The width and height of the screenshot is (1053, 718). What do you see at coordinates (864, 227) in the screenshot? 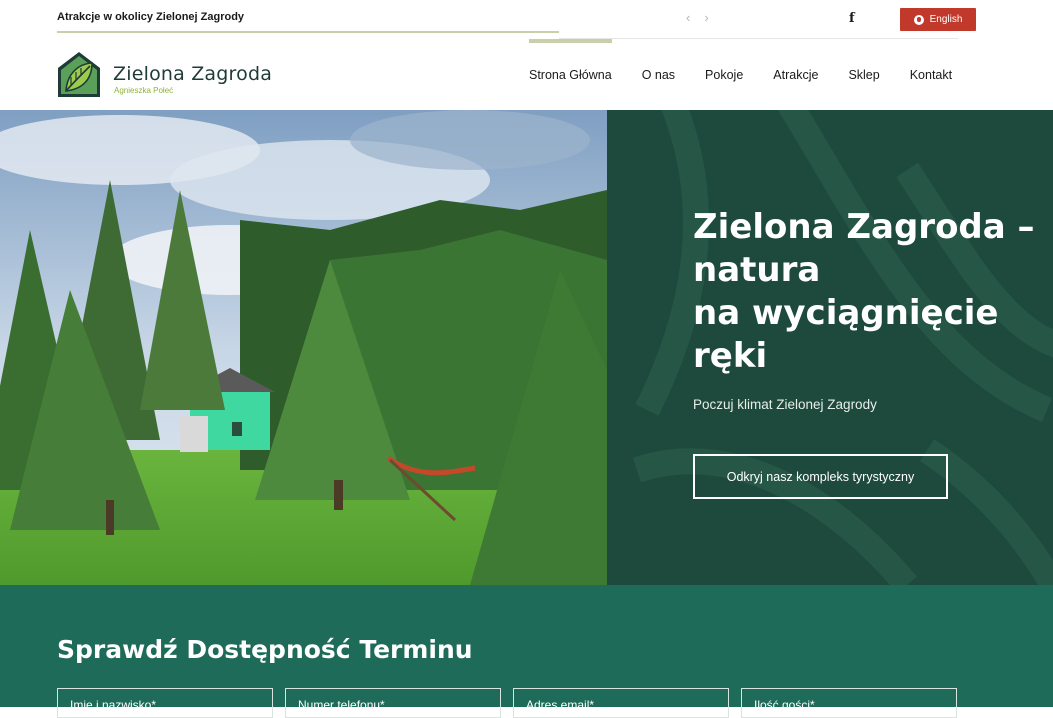
I see `hero-title-line: Zielona Zagroda –` at bounding box center [864, 227].